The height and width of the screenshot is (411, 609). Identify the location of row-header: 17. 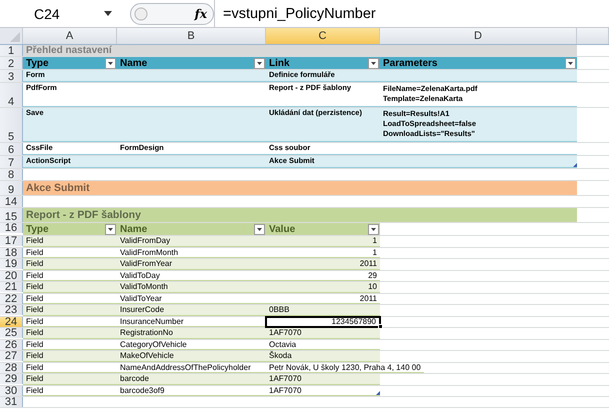
(11, 241).